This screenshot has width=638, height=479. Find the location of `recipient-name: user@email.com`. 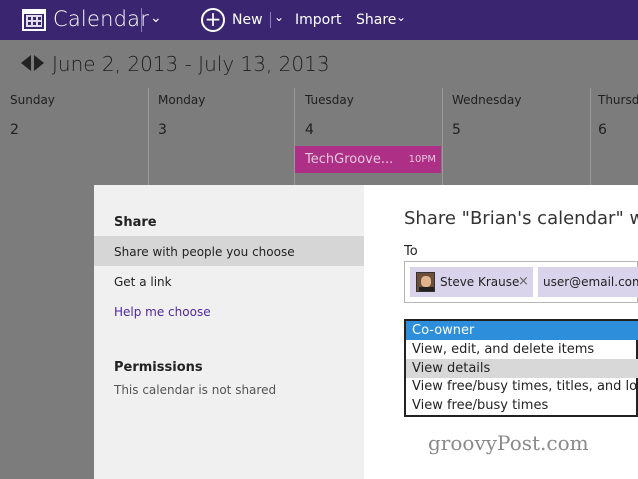

recipient-name: user@email.com is located at coordinates (590, 282).